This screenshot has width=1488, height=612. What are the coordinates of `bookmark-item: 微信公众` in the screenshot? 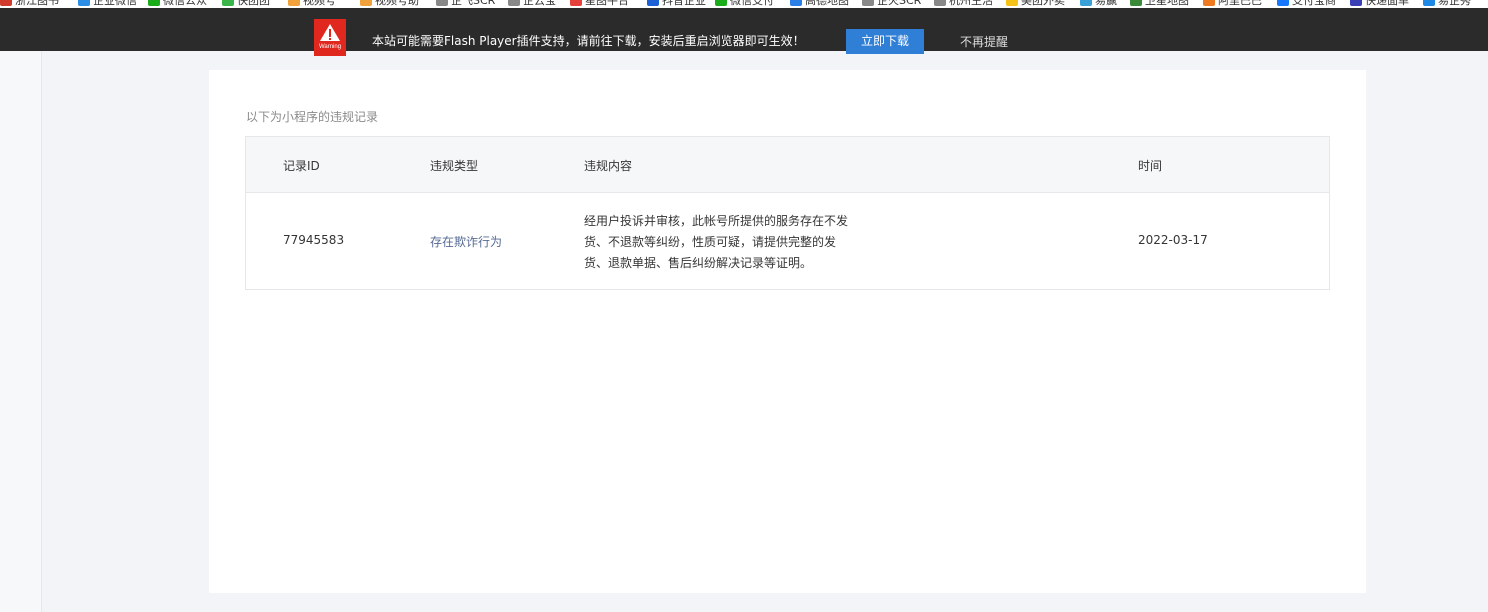 It's located at (177, 3).